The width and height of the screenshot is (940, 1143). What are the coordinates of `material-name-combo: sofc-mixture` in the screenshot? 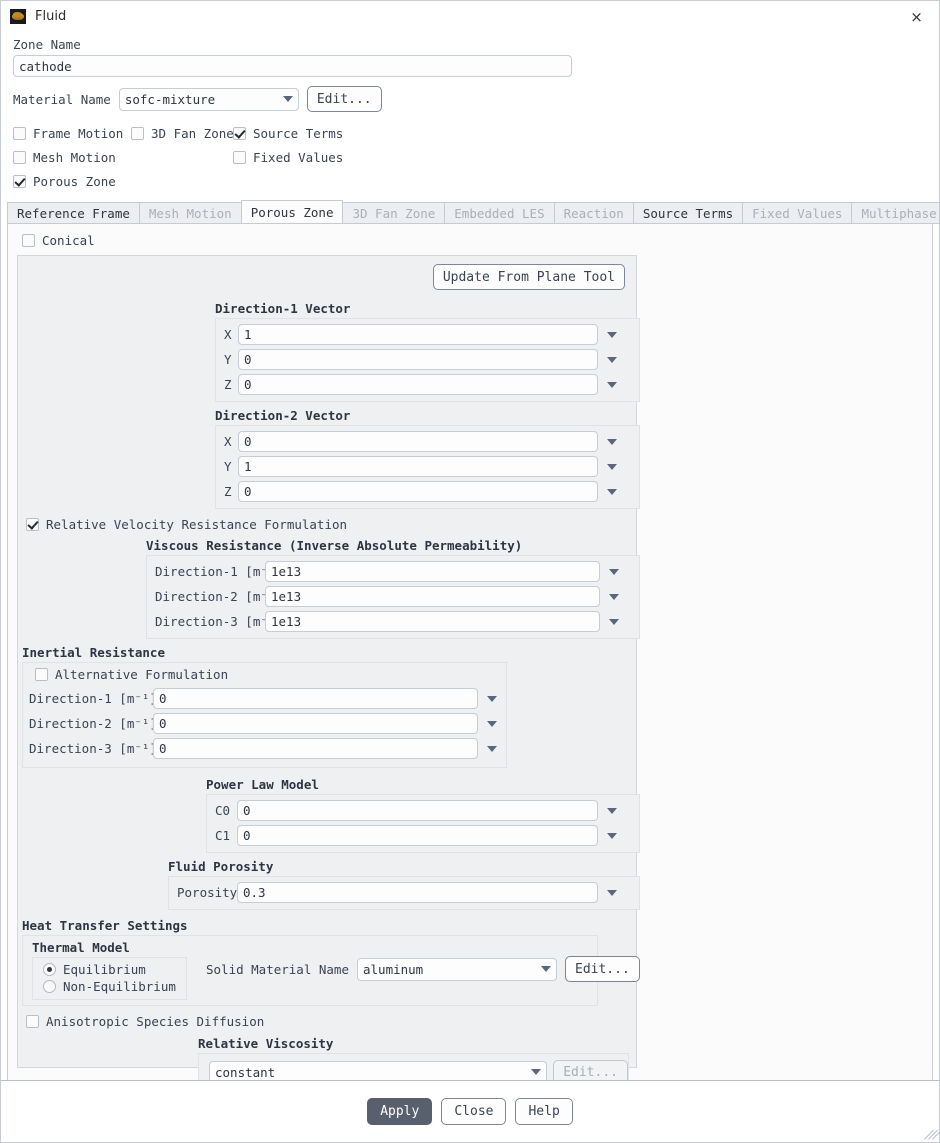 It's located at (208, 99).